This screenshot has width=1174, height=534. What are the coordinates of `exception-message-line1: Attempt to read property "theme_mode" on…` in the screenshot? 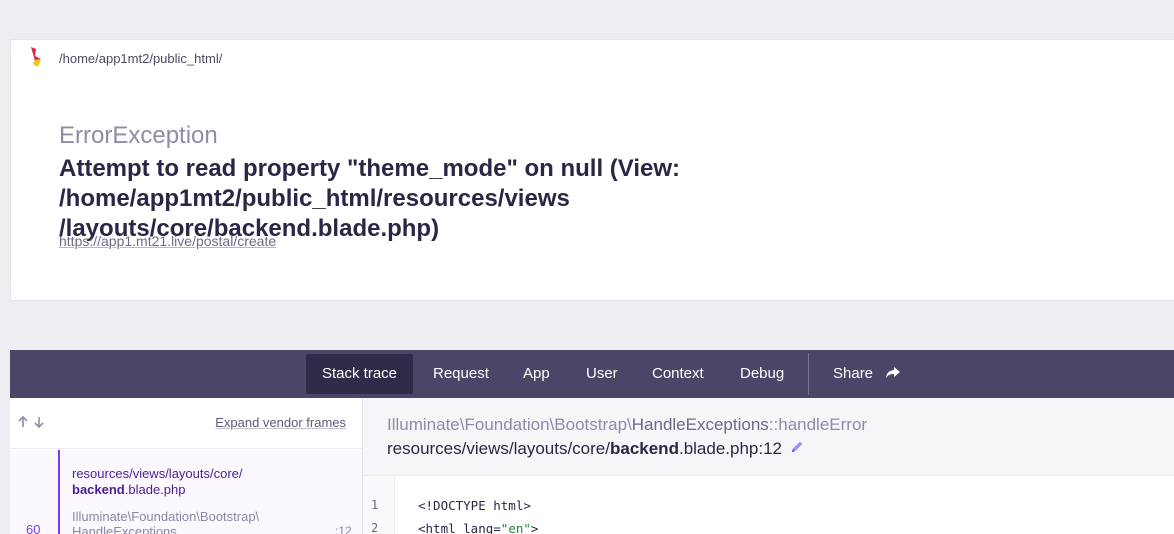 It's located at (370, 183).